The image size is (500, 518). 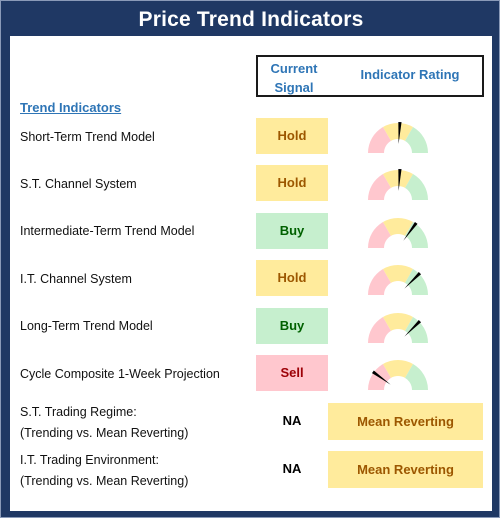 I want to click on section-title: Trend Indicators, so click(x=71, y=107).